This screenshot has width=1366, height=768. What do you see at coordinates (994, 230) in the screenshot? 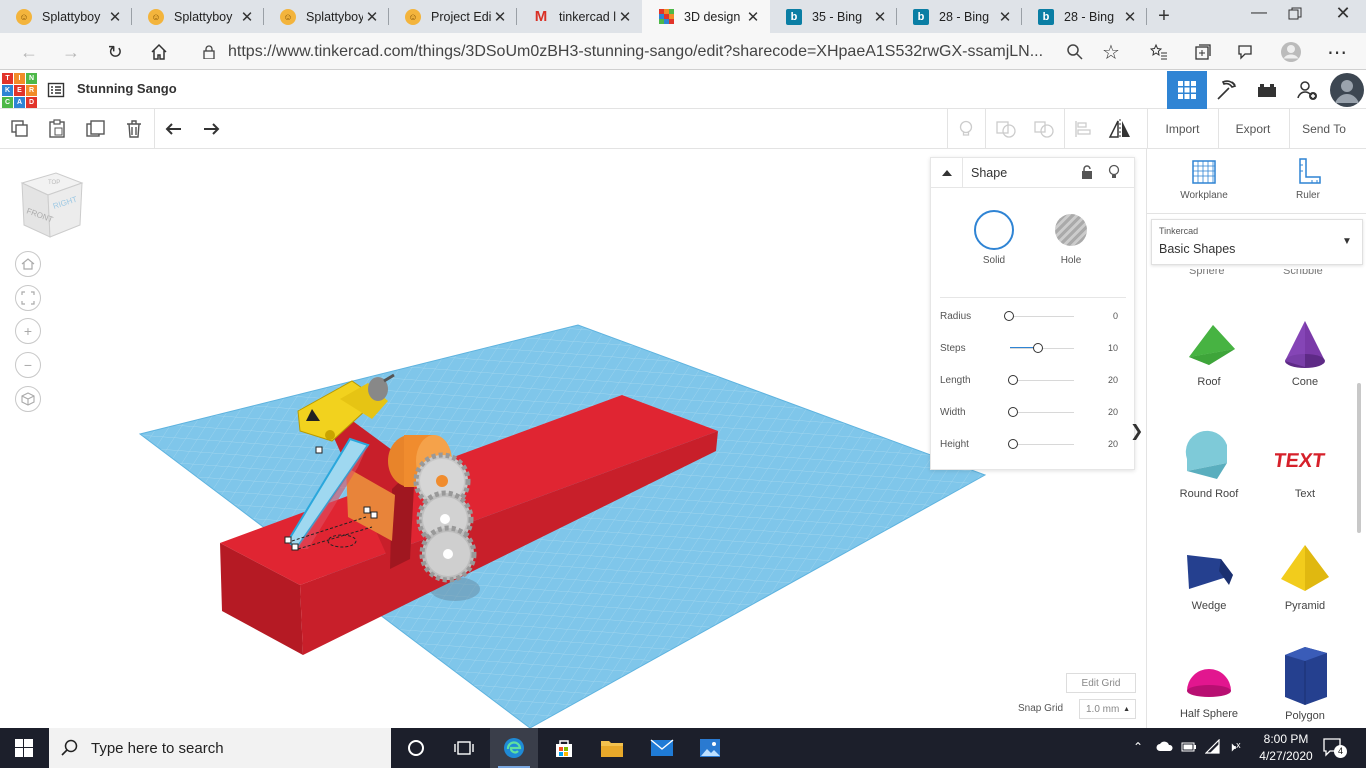
I see `solid-option` at bounding box center [994, 230].